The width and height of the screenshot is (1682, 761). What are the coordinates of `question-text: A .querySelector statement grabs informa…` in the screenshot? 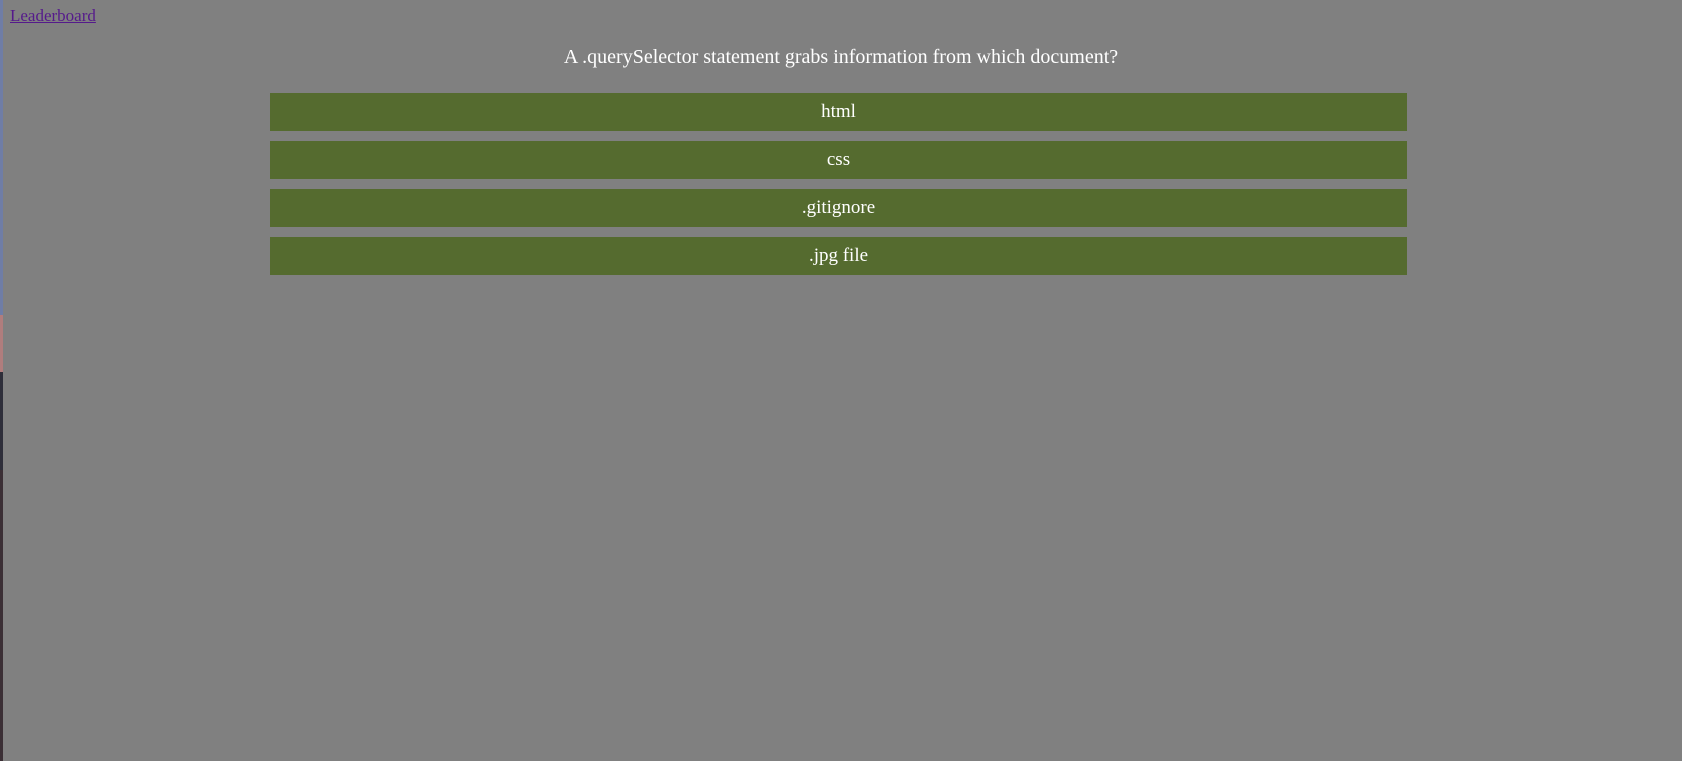 It's located at (841, 57).